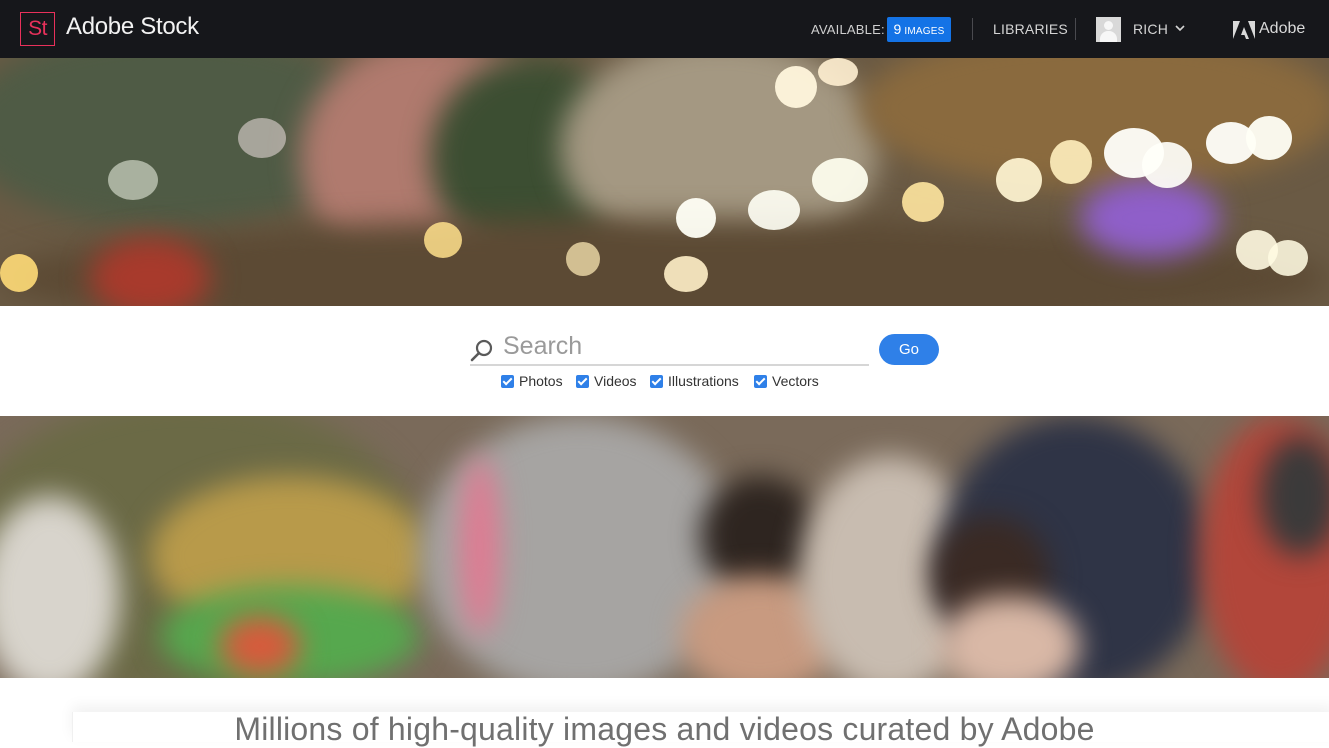 This screenshot has height=748, width=1329. I want to click on adobe-logo-icon, so click(1244, 30).